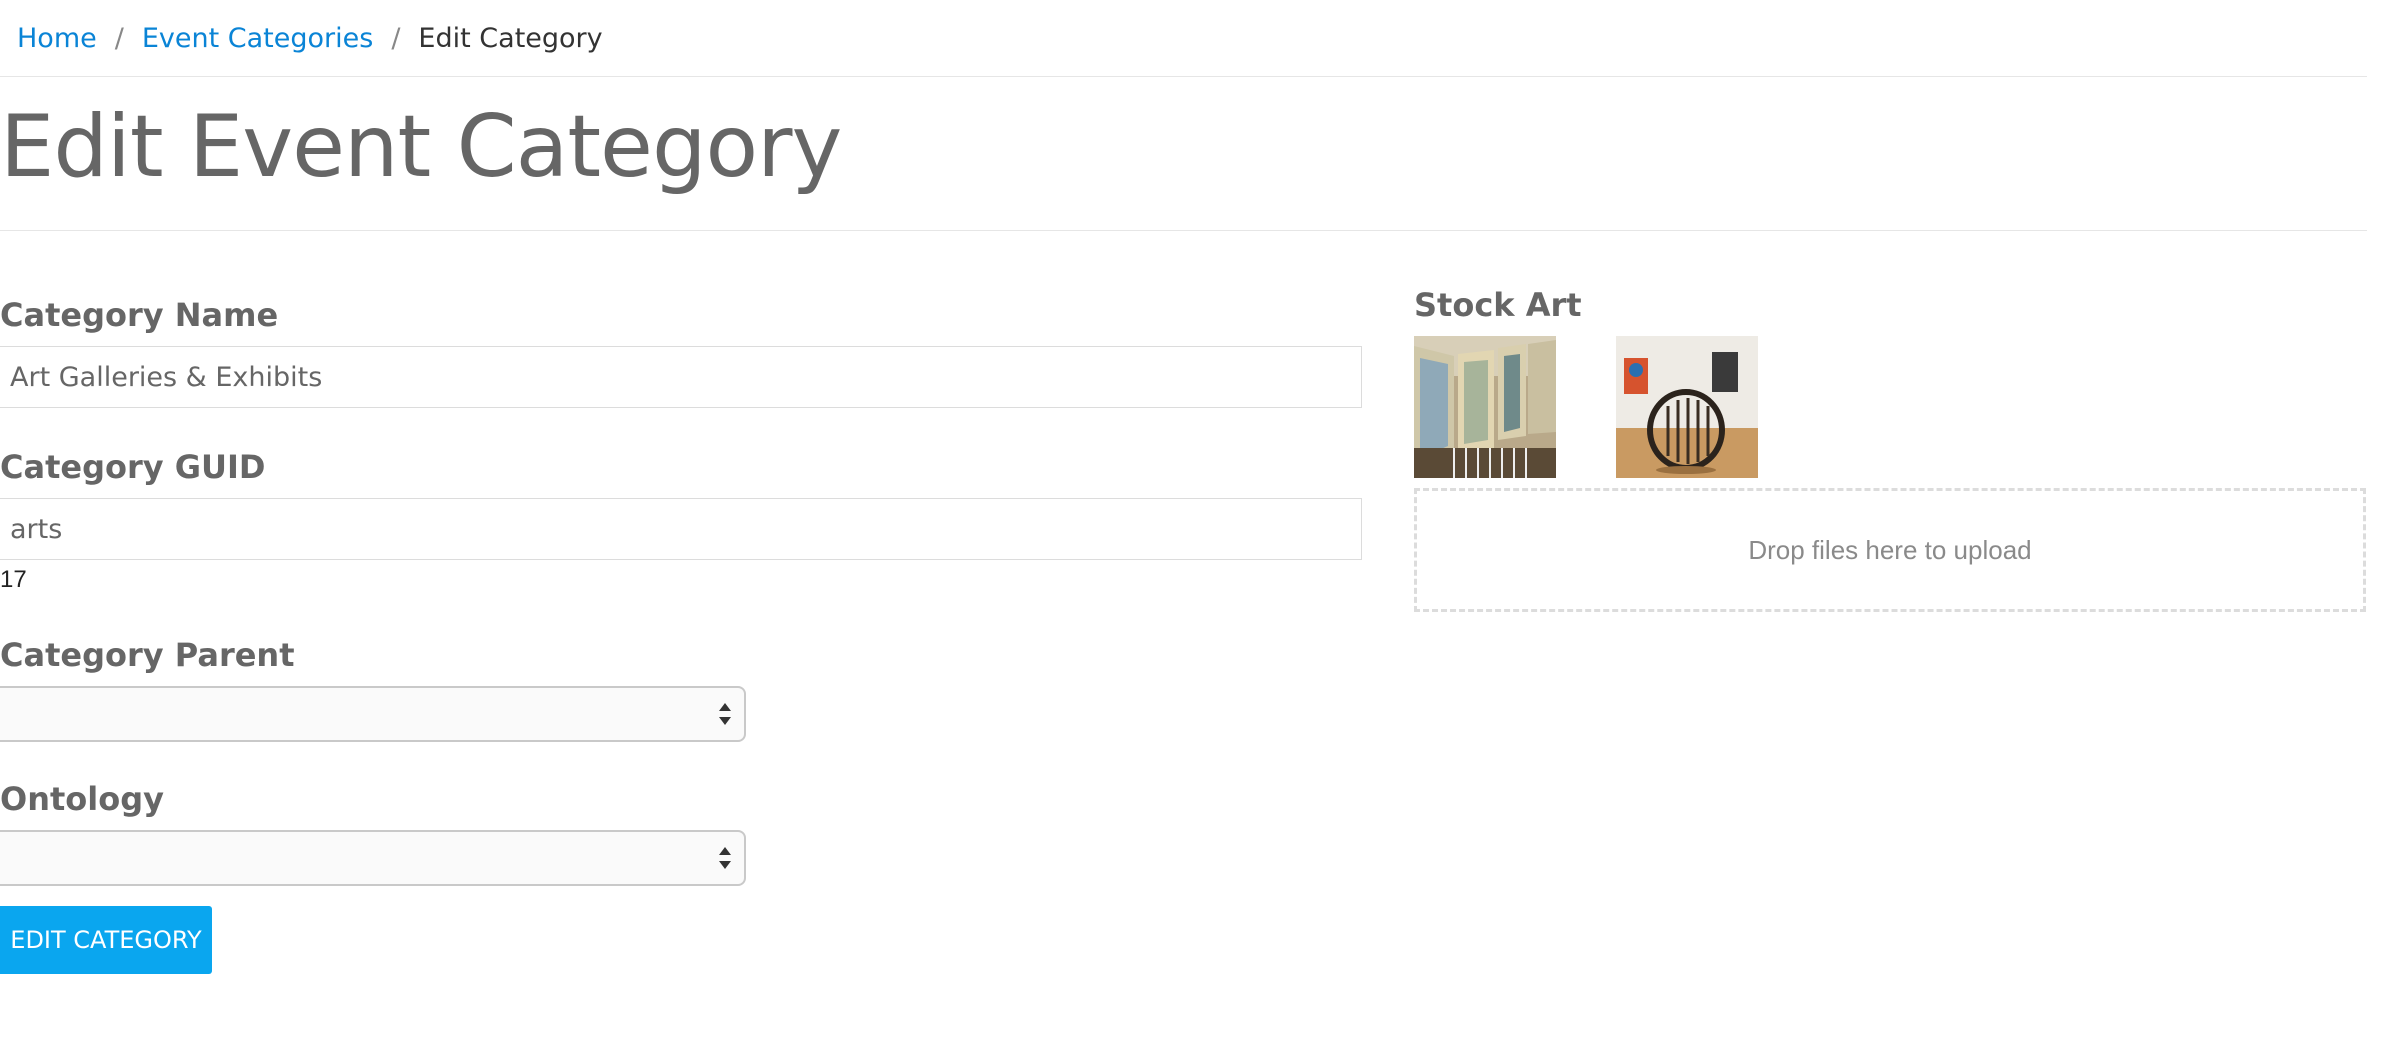 The image size is (2394, 1048). What do you see at coordinates (147, 655) in the screenshot?
I see `category-parent-label: Category Parent` at bounding box center [147, 655].